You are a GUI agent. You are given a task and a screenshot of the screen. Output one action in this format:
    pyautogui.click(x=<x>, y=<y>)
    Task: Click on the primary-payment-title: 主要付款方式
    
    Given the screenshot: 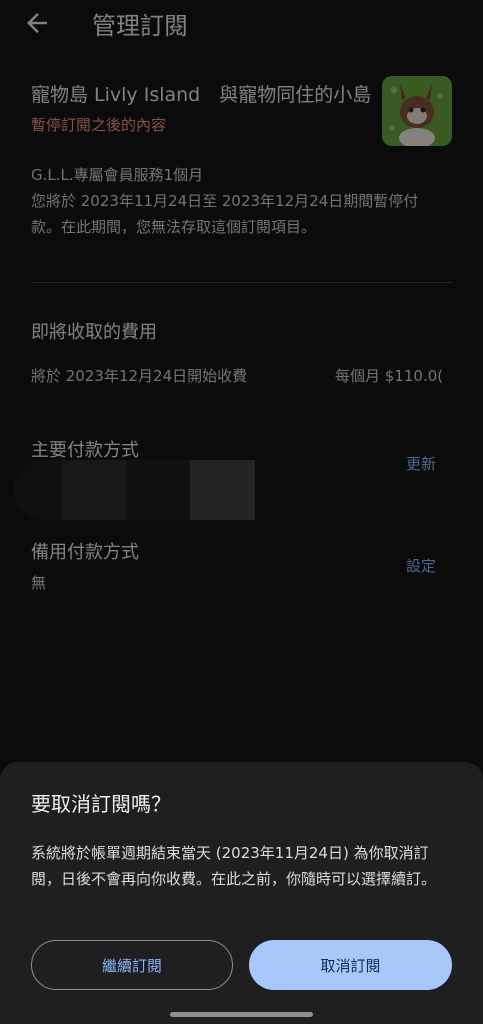 What is the action you would take?
    pyautogui.click(x=85, y=450)
    